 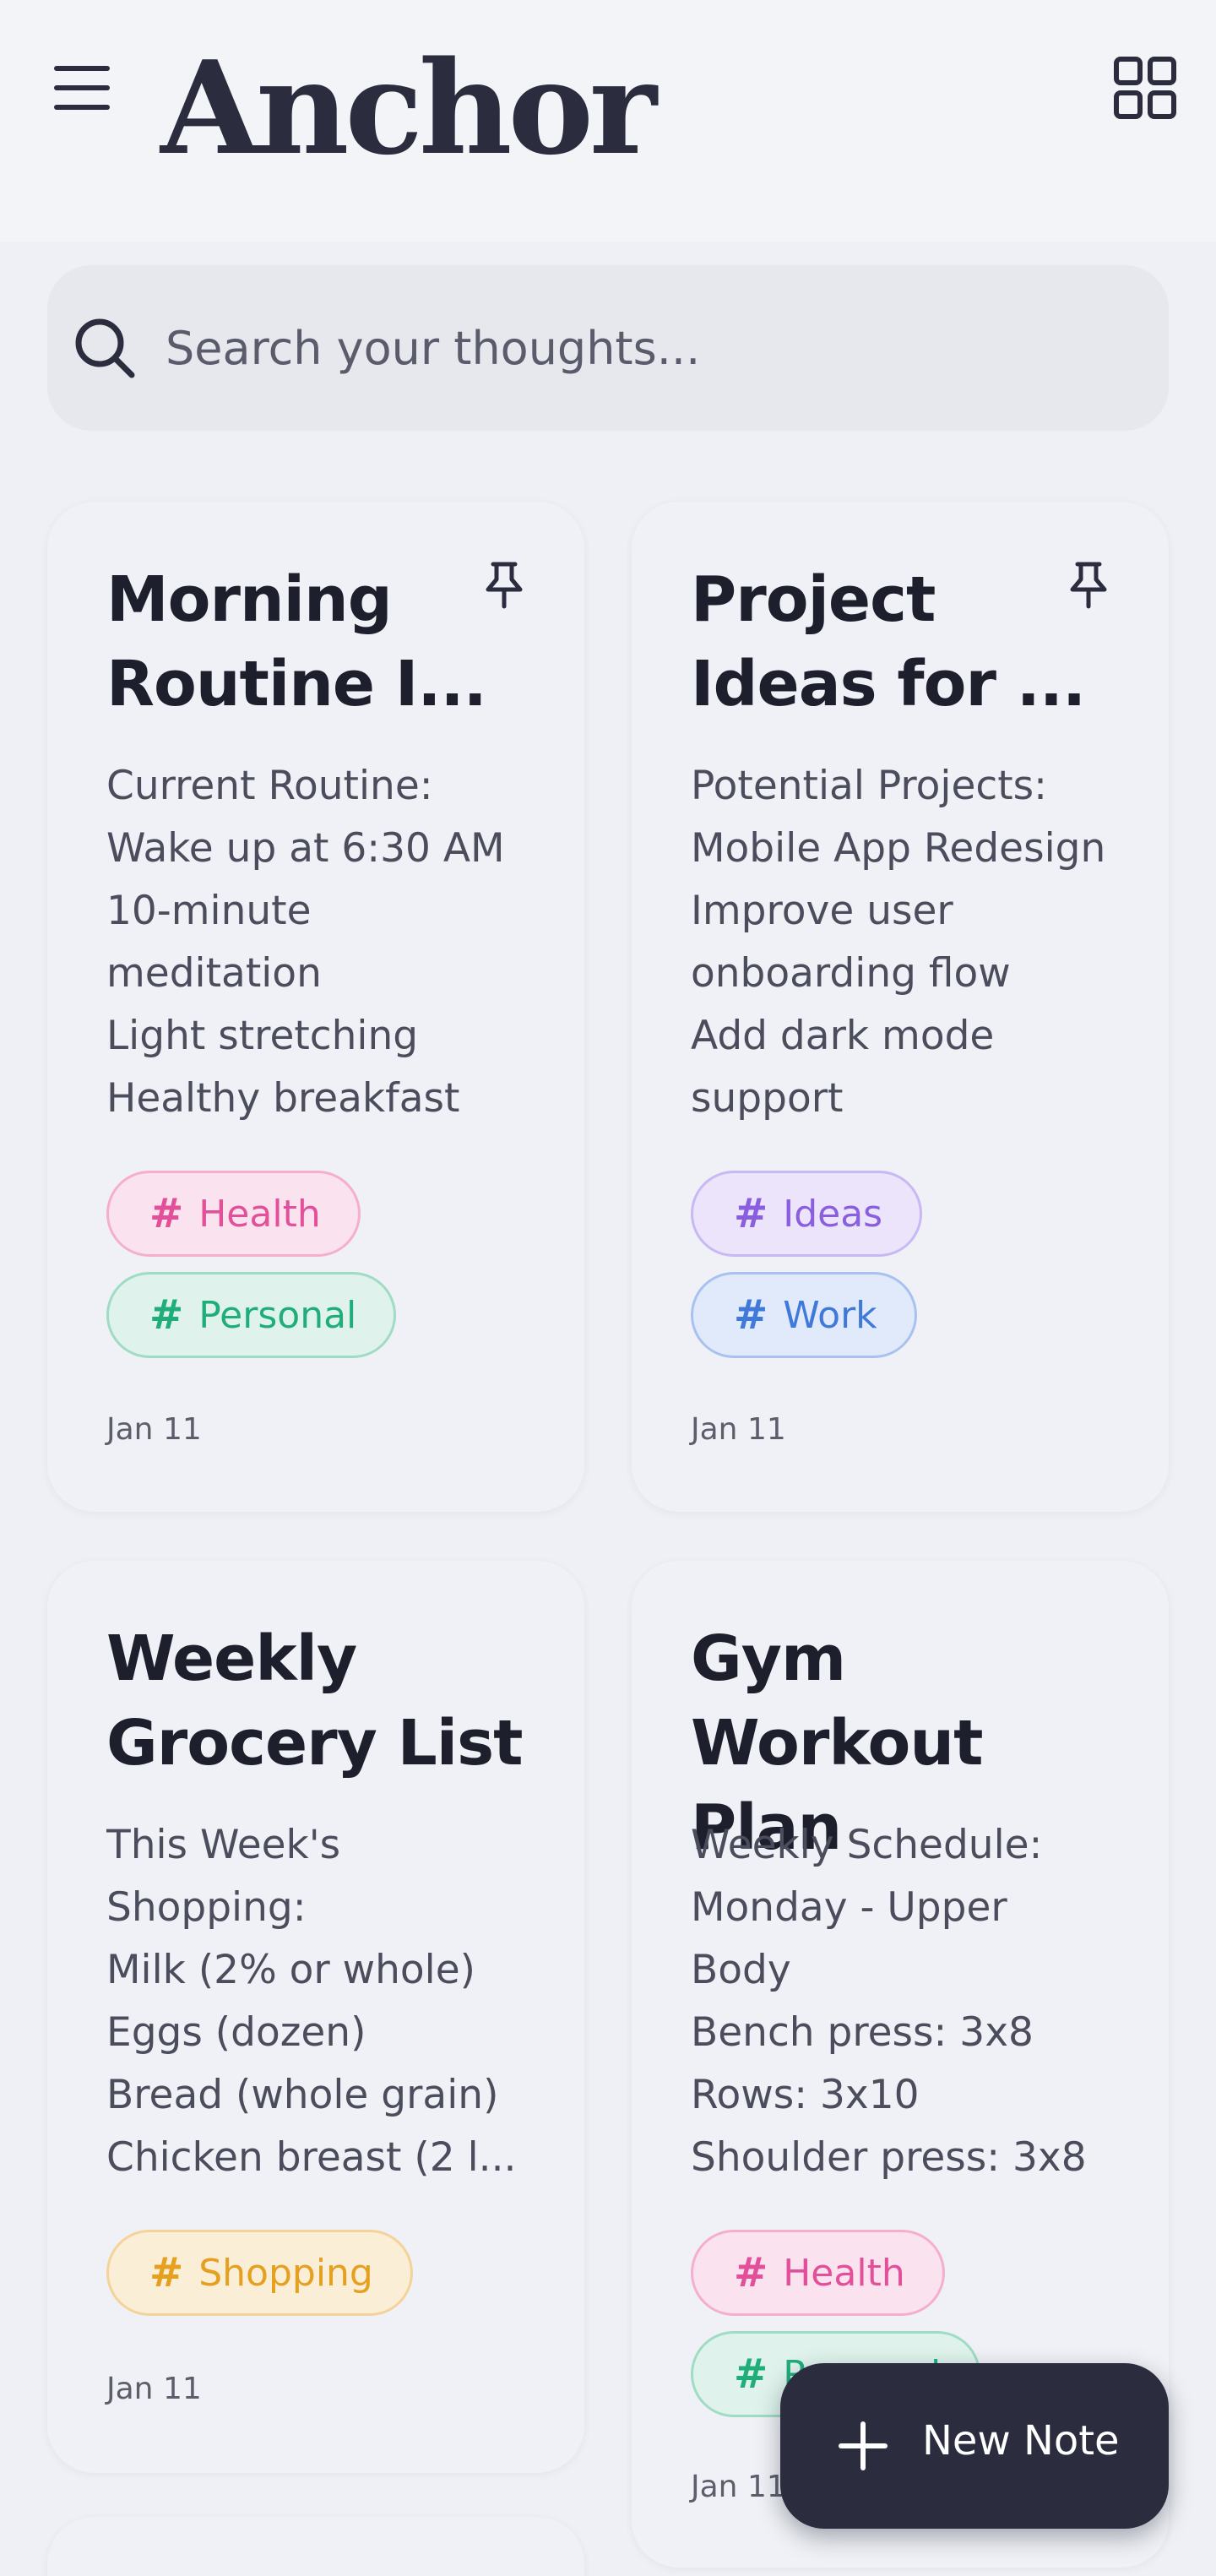 What do you see at coordinates (1145, 88) in the screenshot?
I see `grid-view-icon` at bounding box center [1145, 88].